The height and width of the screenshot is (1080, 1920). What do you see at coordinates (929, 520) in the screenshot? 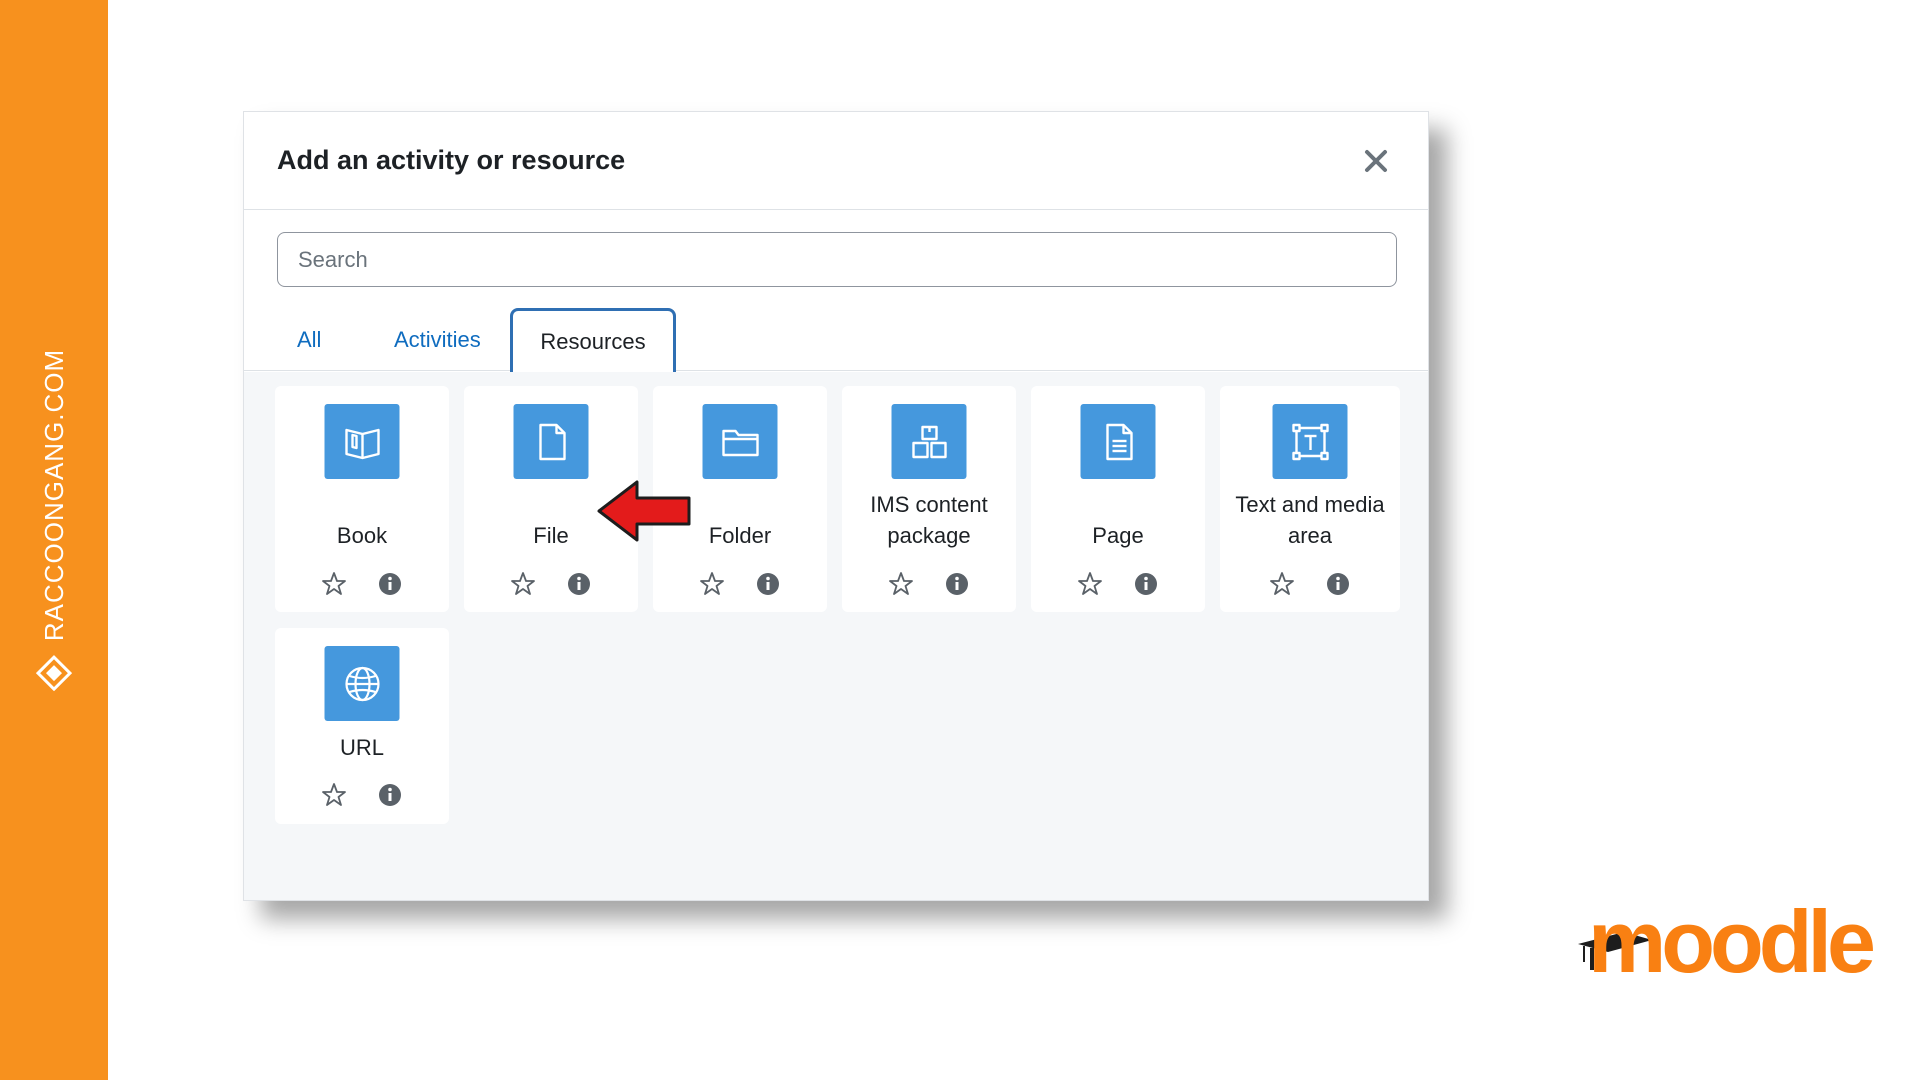
I see `tile-label: IMS content package` at bounding box center [929, 520].